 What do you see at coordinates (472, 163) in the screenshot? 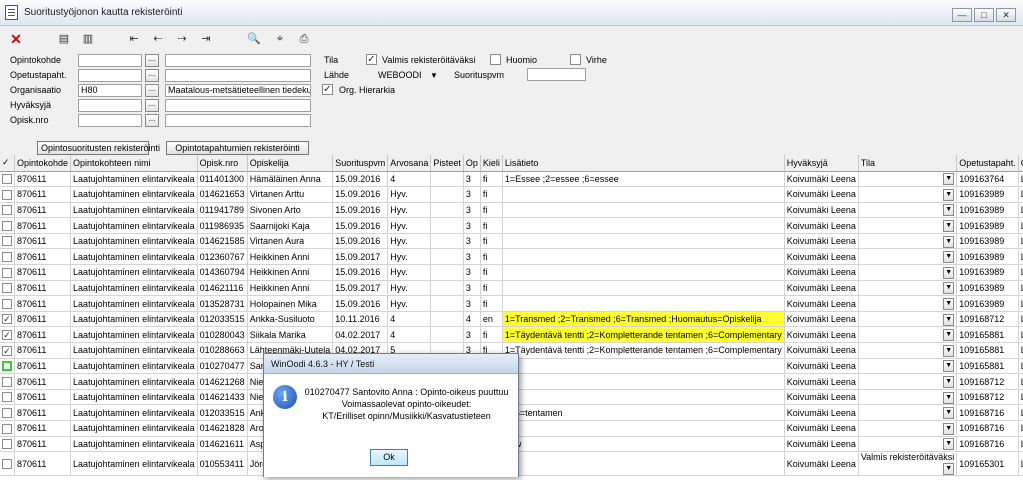
I see `column-header: Op` at bounding box center [472, 163].